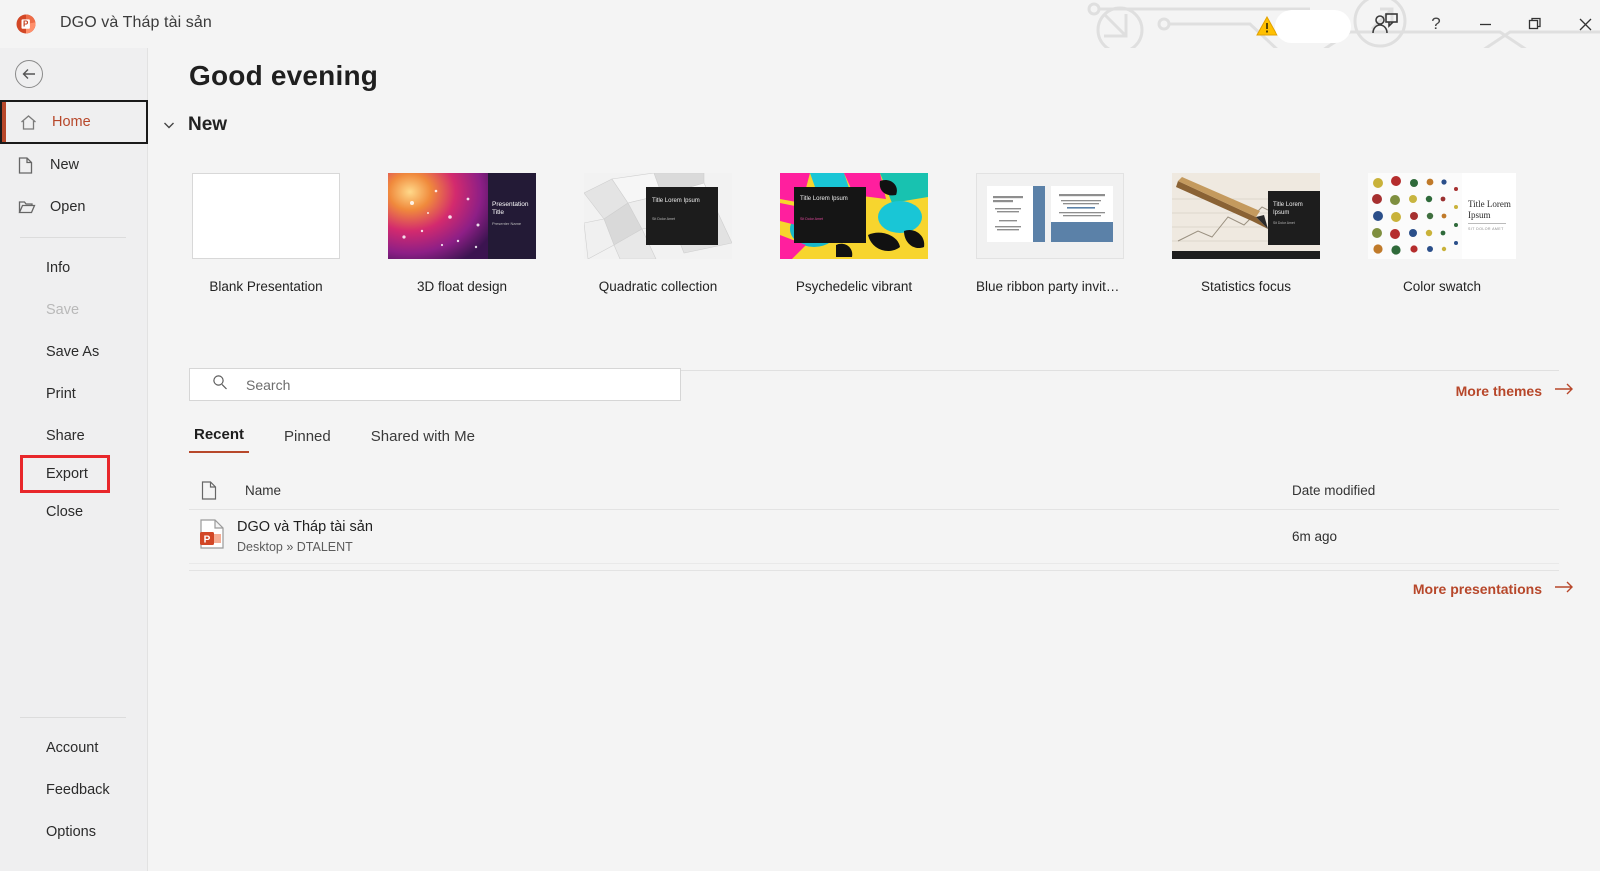  What do you see at coordinates (68, 207) in the screenshot?
I see `sidebar-item-label: Open` at bounding box center [68, 207].